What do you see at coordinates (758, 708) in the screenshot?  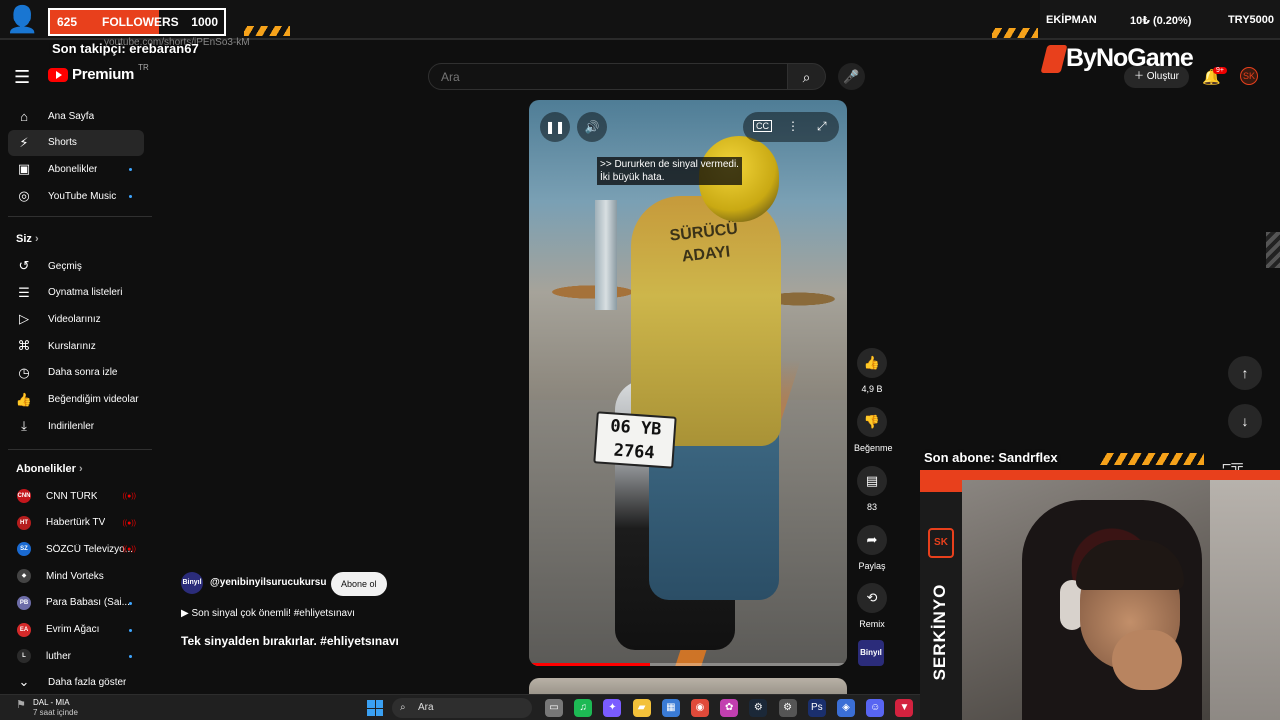 I see `steam-icon: ⚙` at bounding box center [758, 708].